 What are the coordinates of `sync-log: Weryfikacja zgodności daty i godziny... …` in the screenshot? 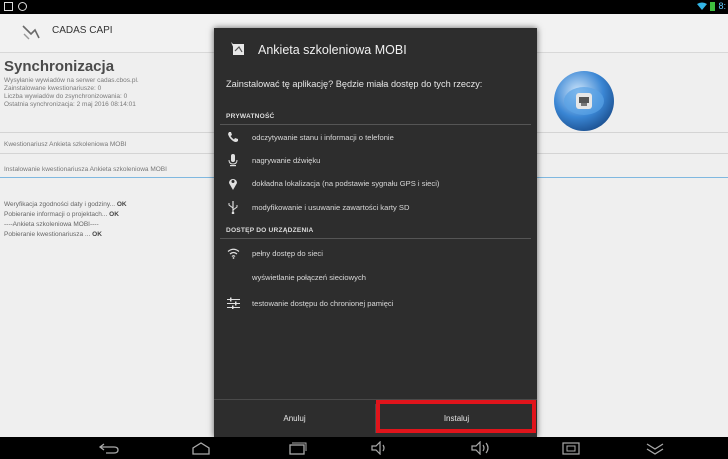 It's located at (65, 220).